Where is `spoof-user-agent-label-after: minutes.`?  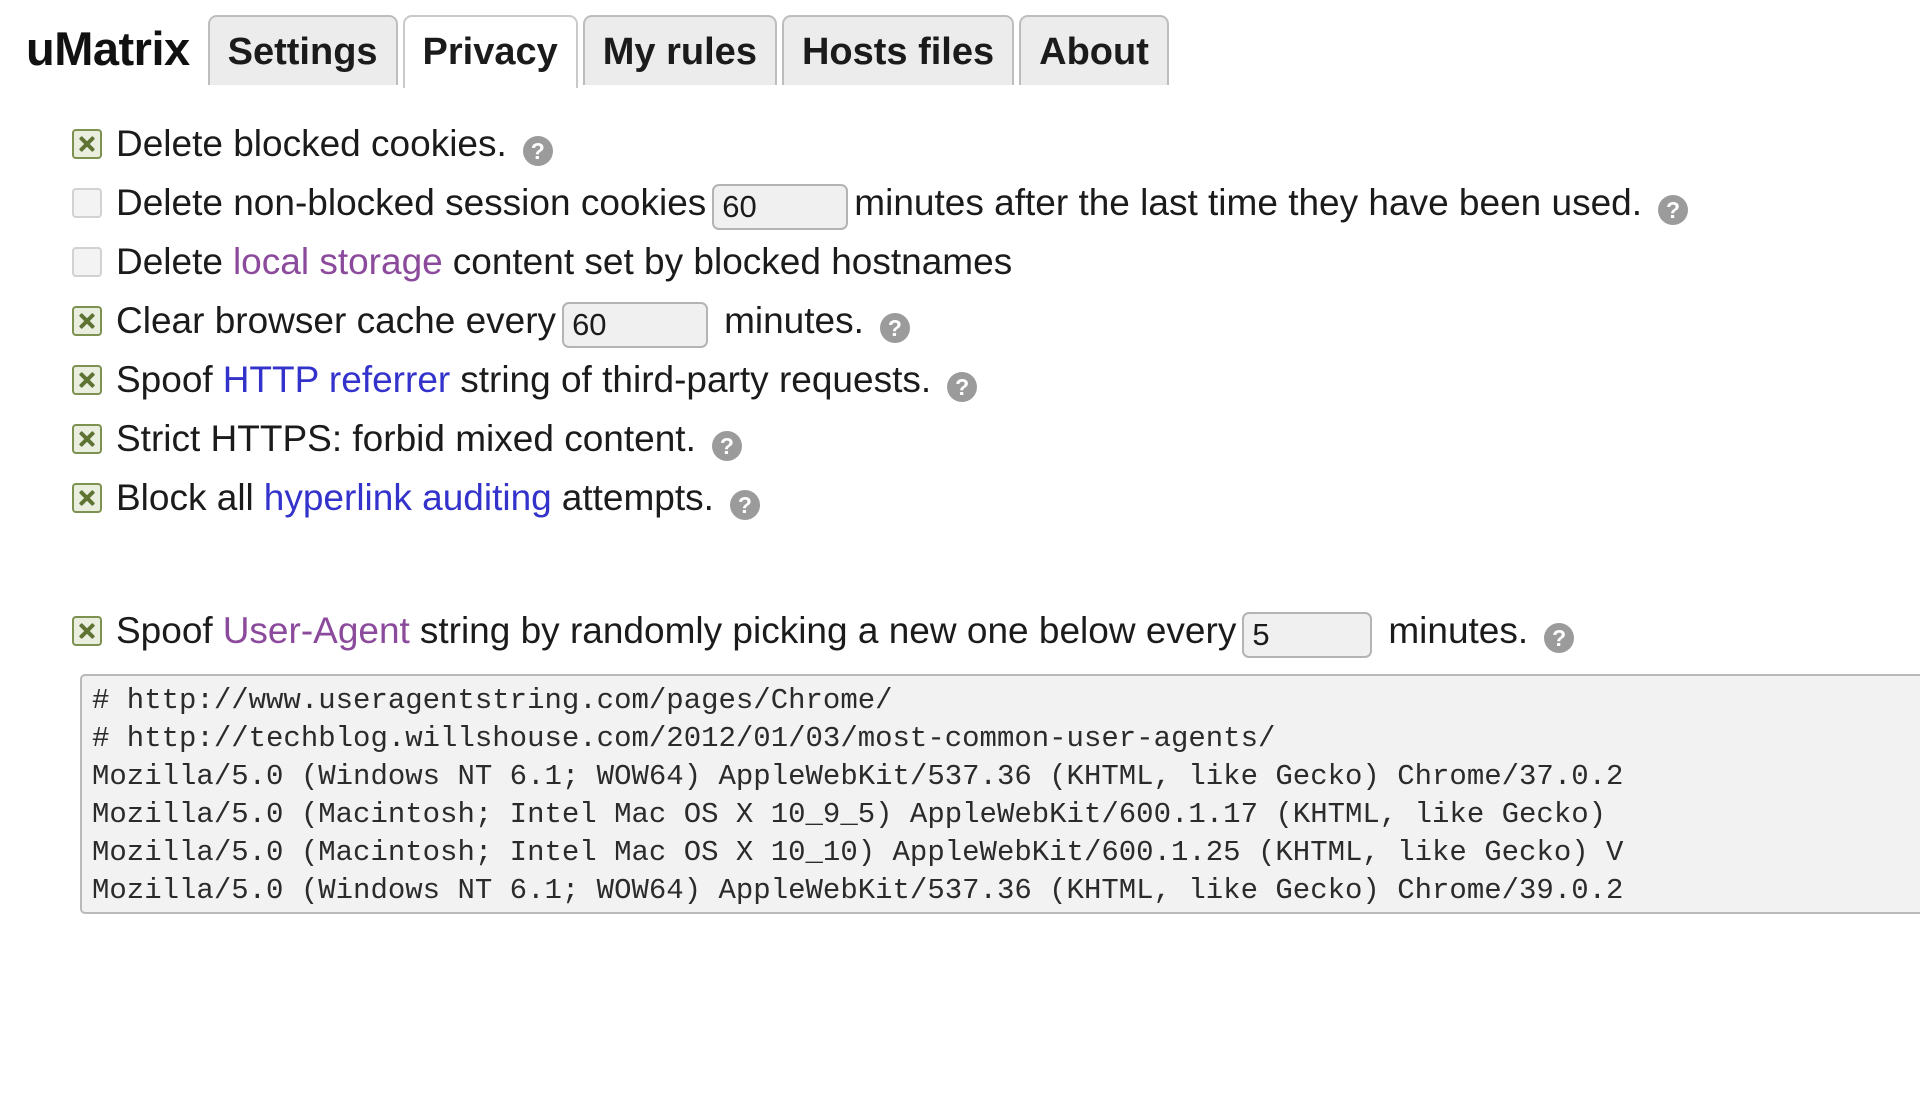
spoof-user-agent-label-after: minutes. is located at coordinates (1458, 630).